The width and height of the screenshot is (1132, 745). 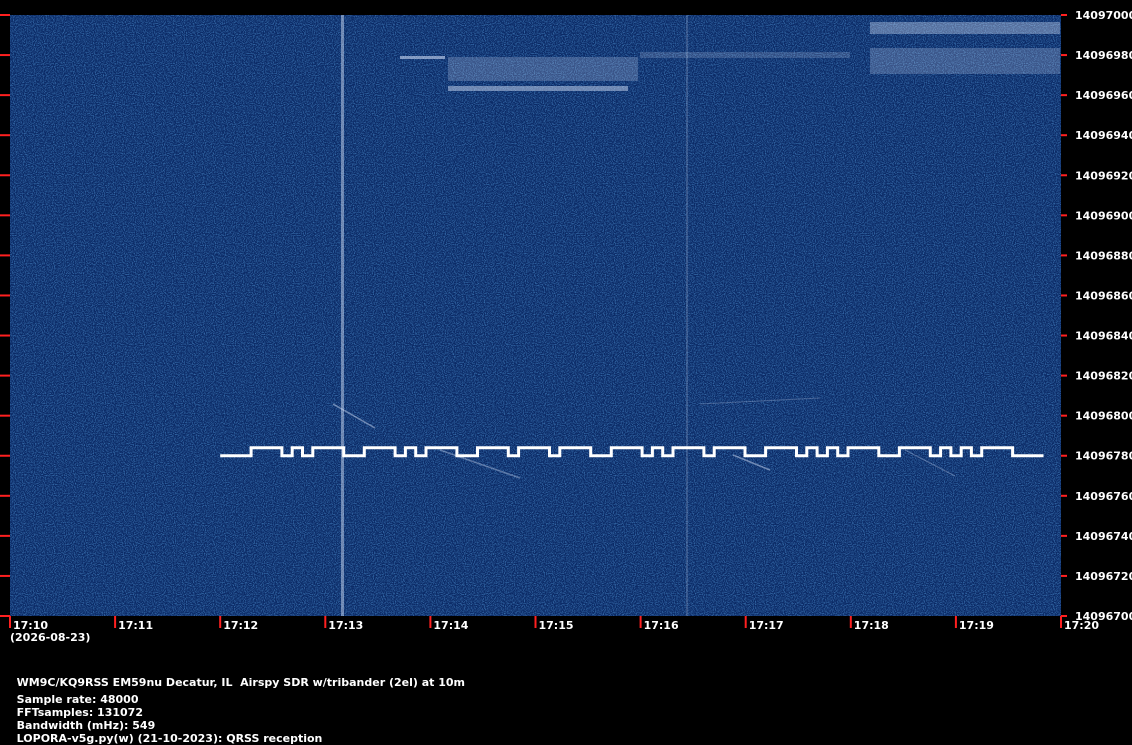 What do you see at coordinates (965, 61) in the screenshot?
I see `signal-band-right` at bounding box center [965, 61].